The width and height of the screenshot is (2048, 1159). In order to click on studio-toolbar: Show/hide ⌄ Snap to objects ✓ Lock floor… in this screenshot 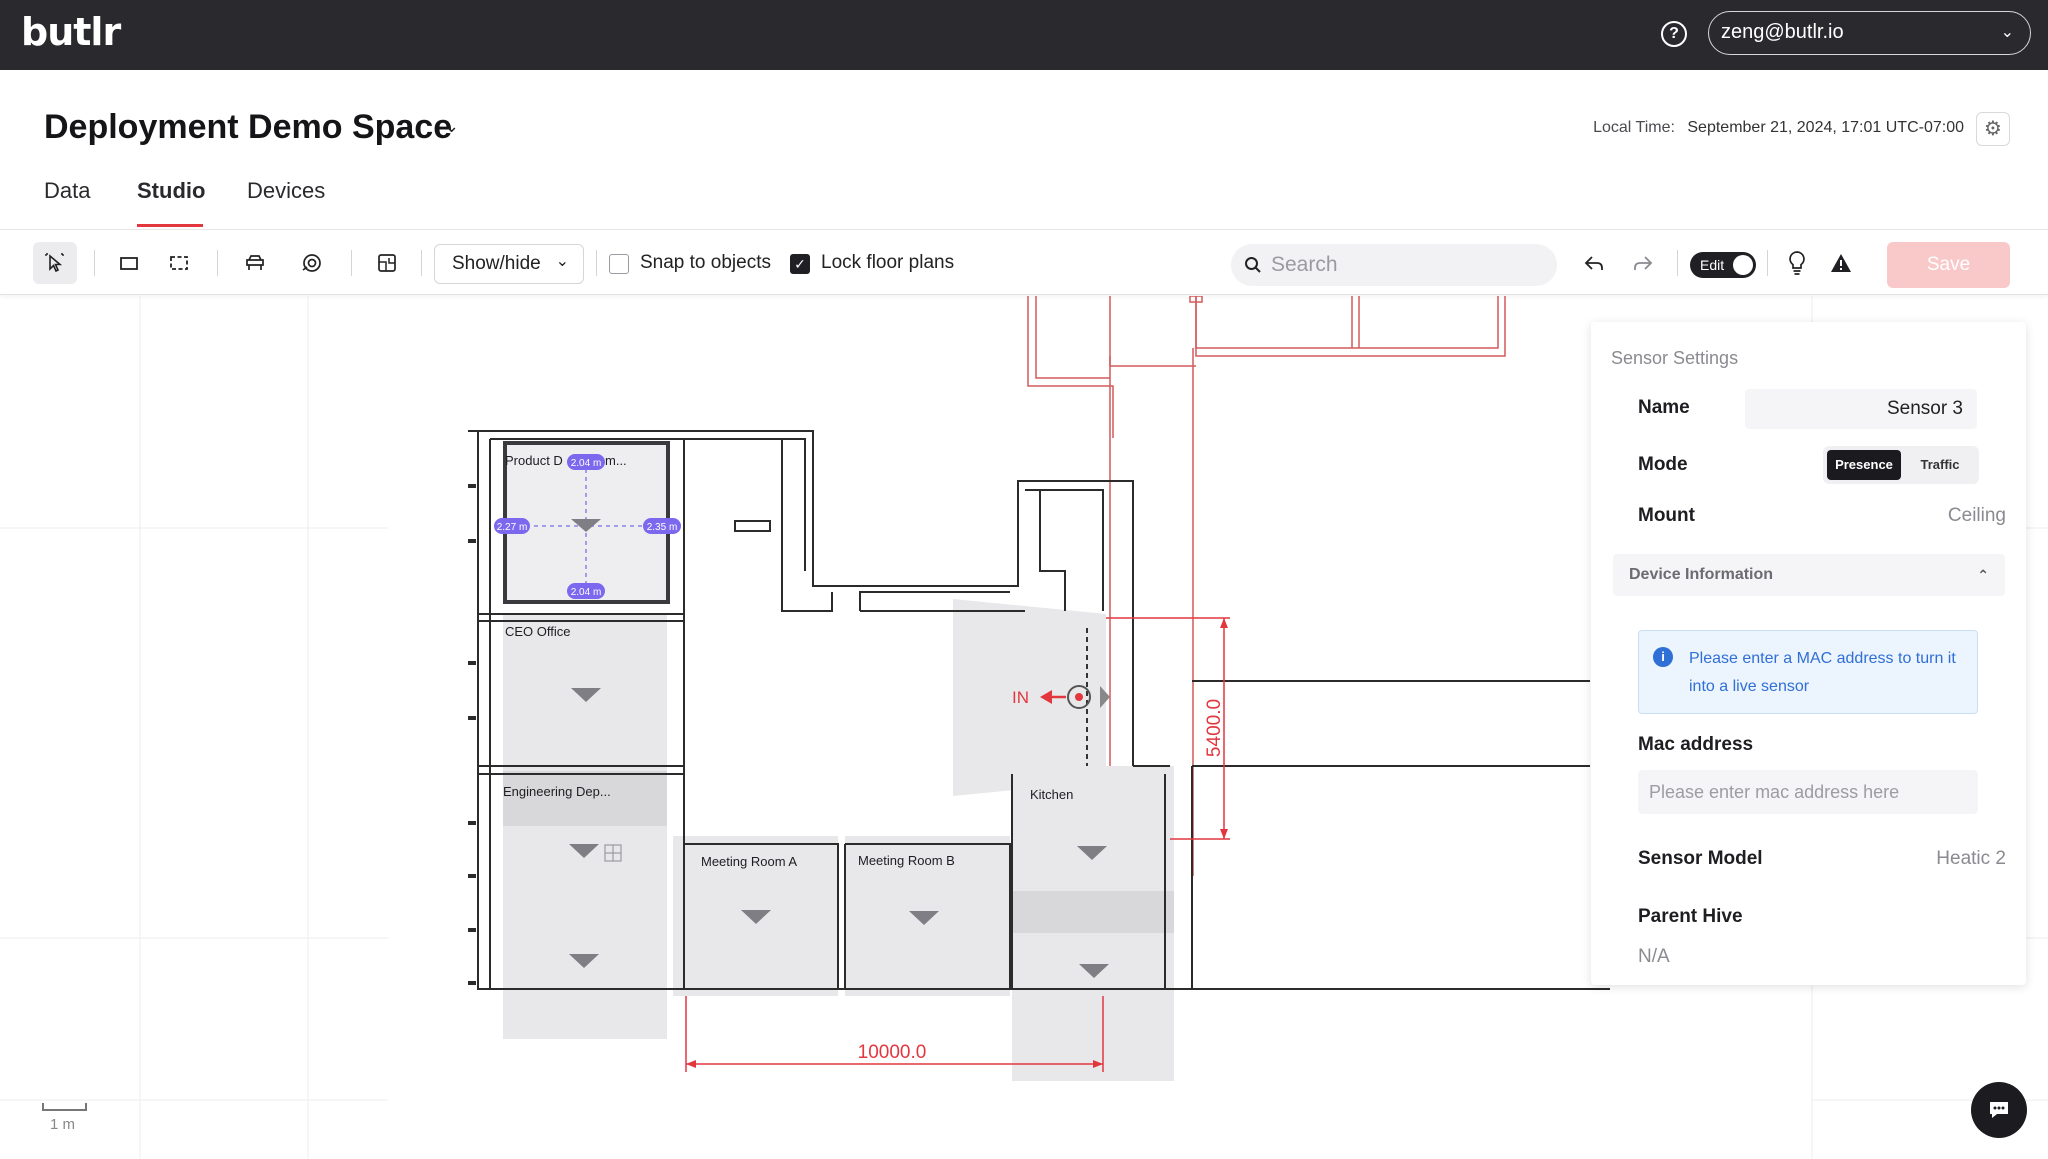, I will do `click(1024, 262)`.